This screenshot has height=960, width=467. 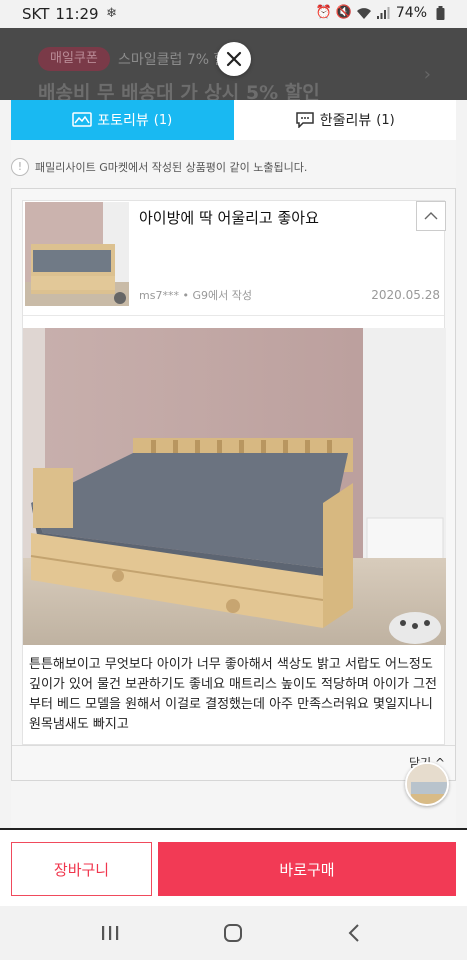 I want to click on tab-photo-review-count: (1), so click(x=163, y=120).